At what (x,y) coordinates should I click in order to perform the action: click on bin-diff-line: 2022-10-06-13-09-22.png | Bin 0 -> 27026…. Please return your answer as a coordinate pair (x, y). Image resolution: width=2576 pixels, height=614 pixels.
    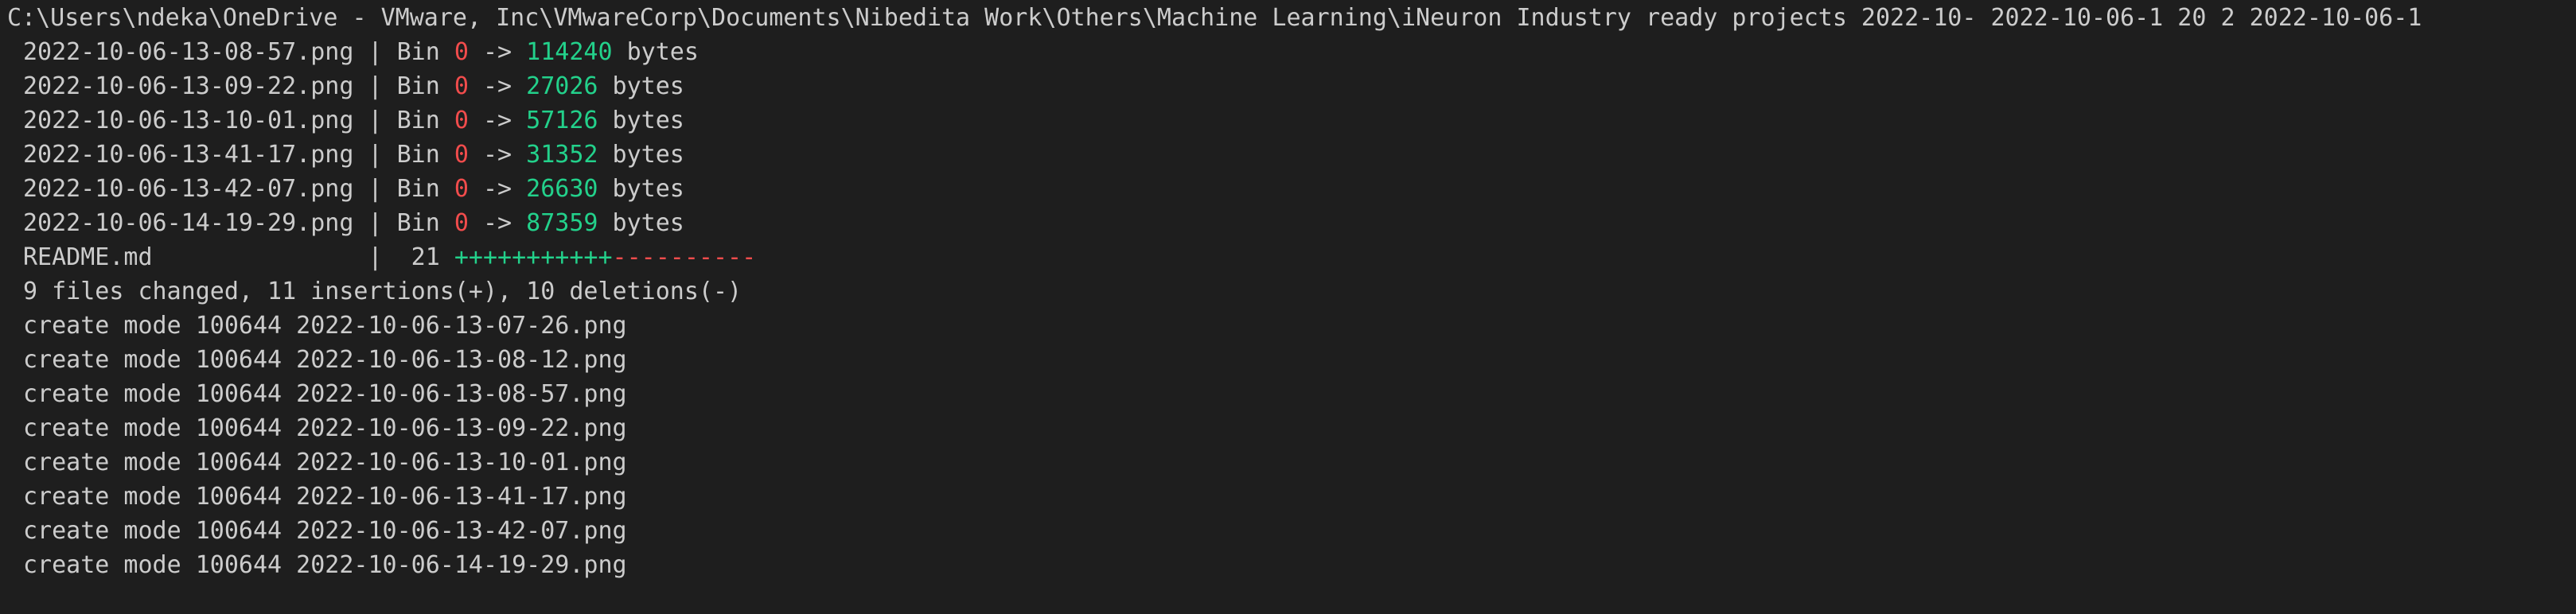
    Looking at the image, I should click on (1288, 86).